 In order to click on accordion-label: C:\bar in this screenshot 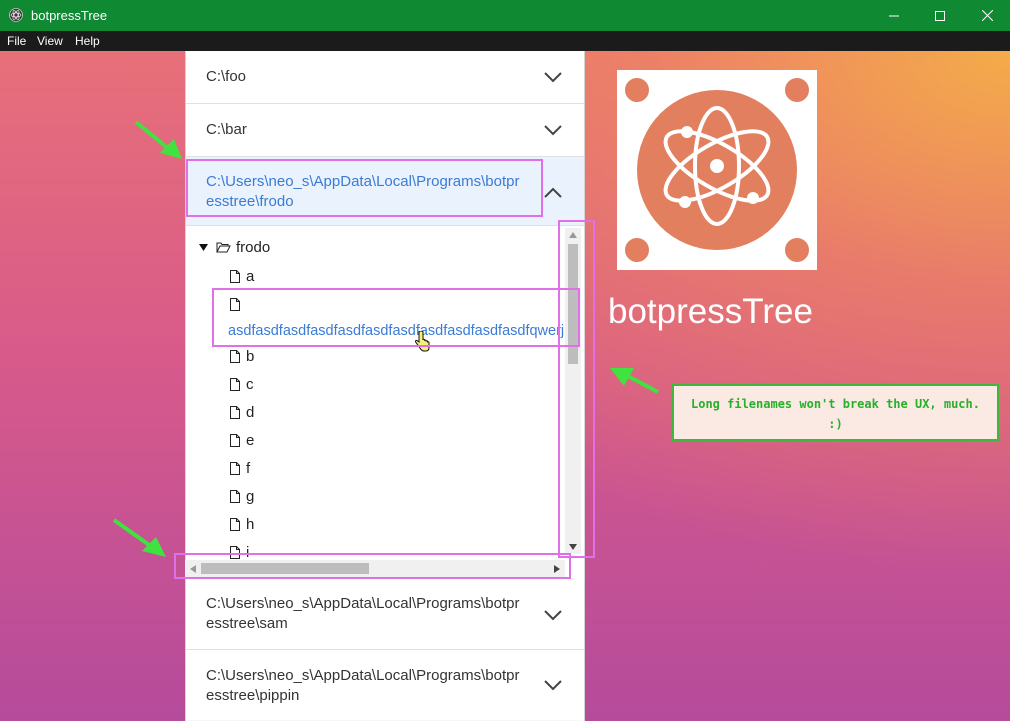, I will do `click(226, 129)`.